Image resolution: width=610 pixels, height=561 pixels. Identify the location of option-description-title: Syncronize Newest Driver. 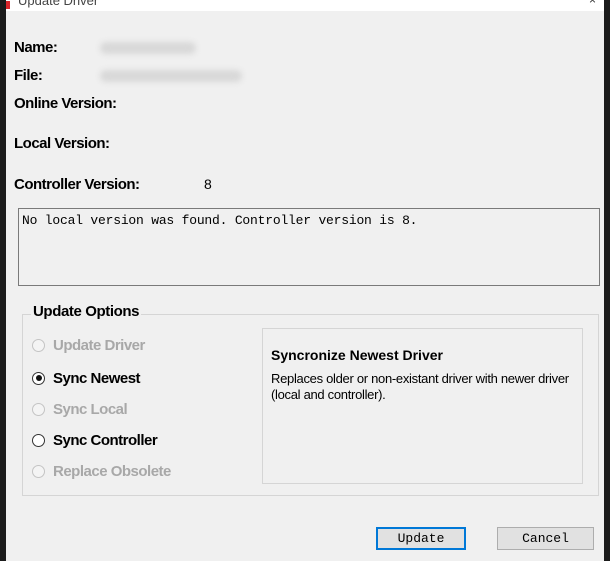
(357, 355).